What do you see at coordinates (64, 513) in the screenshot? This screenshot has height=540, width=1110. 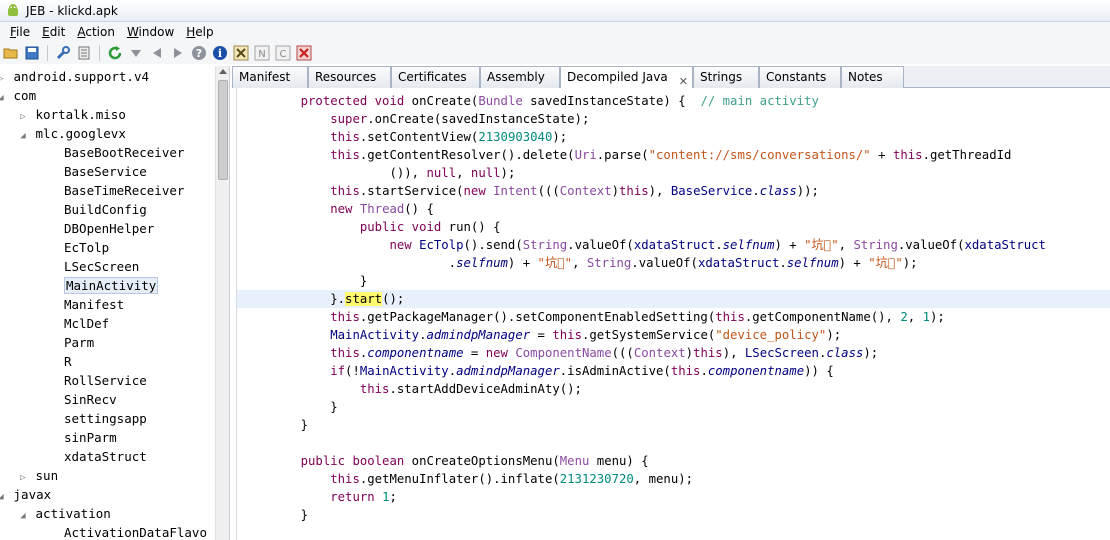 I see `tree-node: ◢ activation` at bounding box center [64, 513].